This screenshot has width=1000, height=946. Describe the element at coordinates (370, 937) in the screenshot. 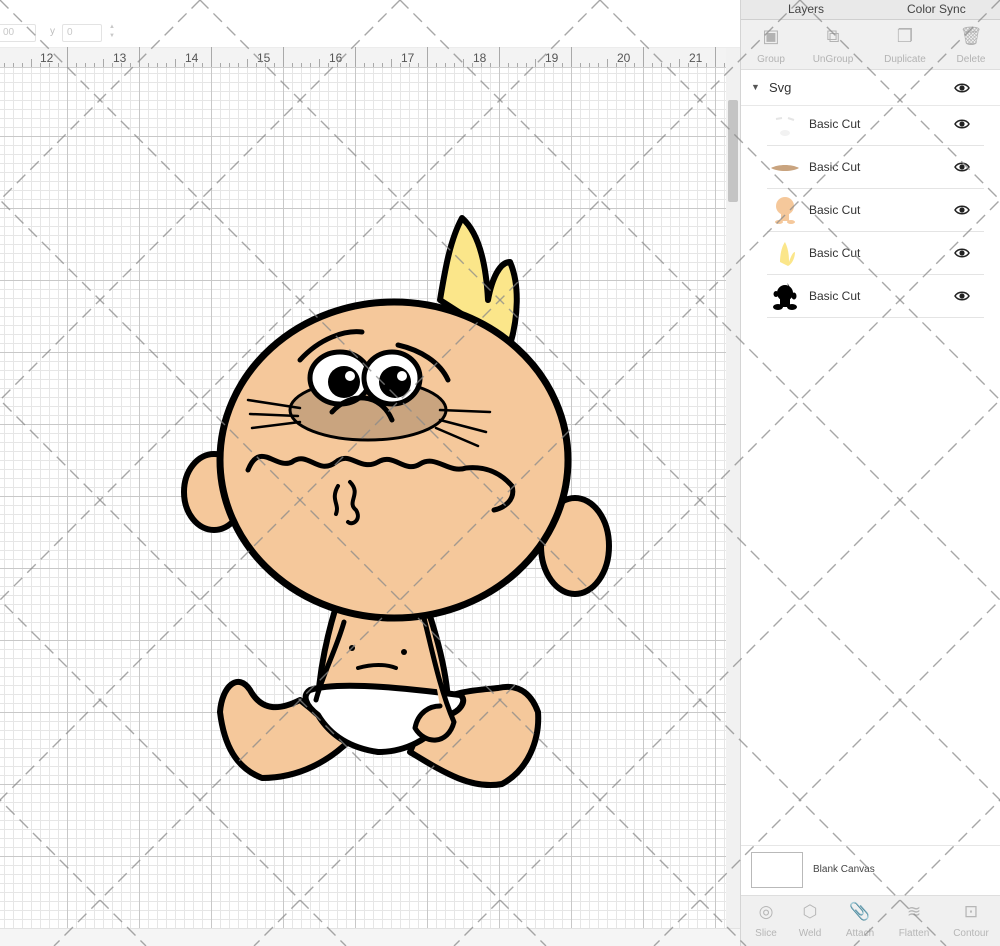

I see `horizontal-scrollbar` at that location.